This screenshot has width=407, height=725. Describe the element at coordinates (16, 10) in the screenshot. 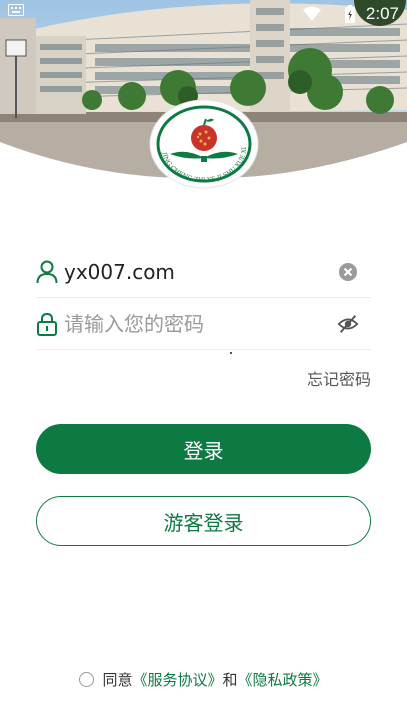

I see `keyboard-icon` at that location.